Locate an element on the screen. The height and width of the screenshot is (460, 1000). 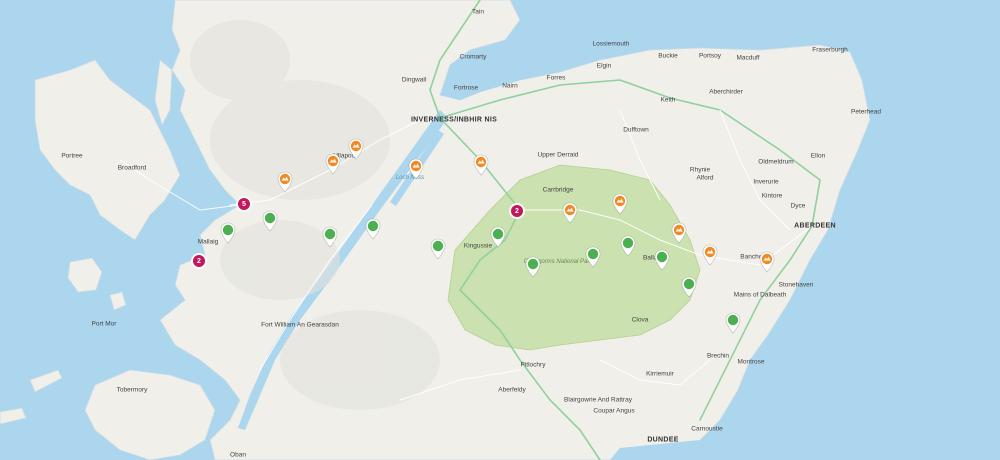
place-label-oban: Oban is located at coordinates (238, 455).